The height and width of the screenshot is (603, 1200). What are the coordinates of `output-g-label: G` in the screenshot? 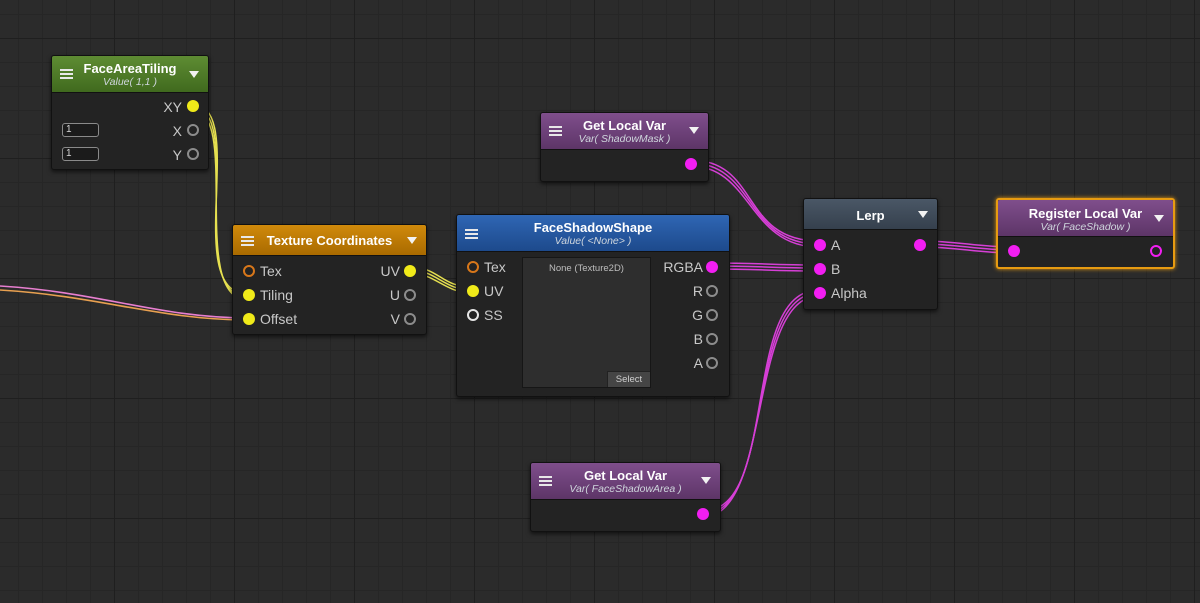 It's located at (697, 315).